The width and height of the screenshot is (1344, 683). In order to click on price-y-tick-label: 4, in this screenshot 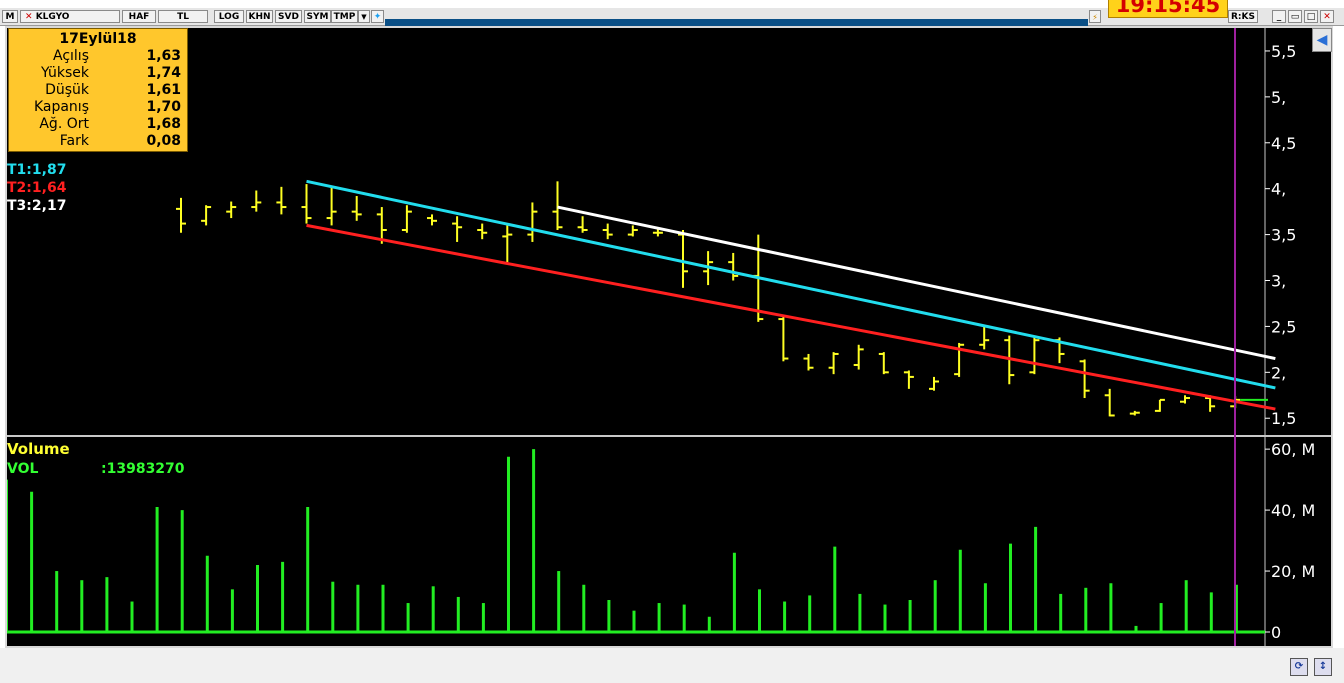, I will do `click(1278, 189)`.